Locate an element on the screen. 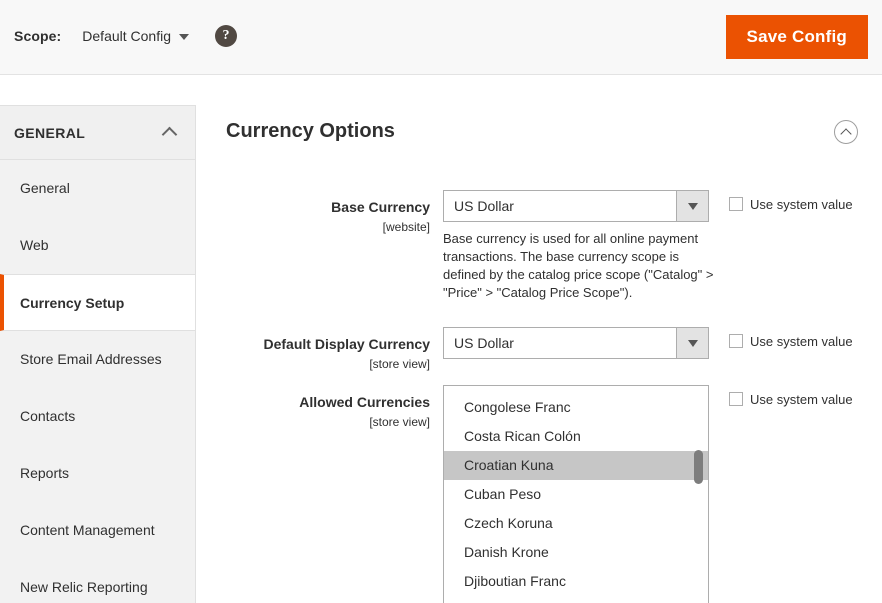 This screenshot has width=882, height=603. base-currency-select-value: US Dollar is located at coordinates (484, 206).